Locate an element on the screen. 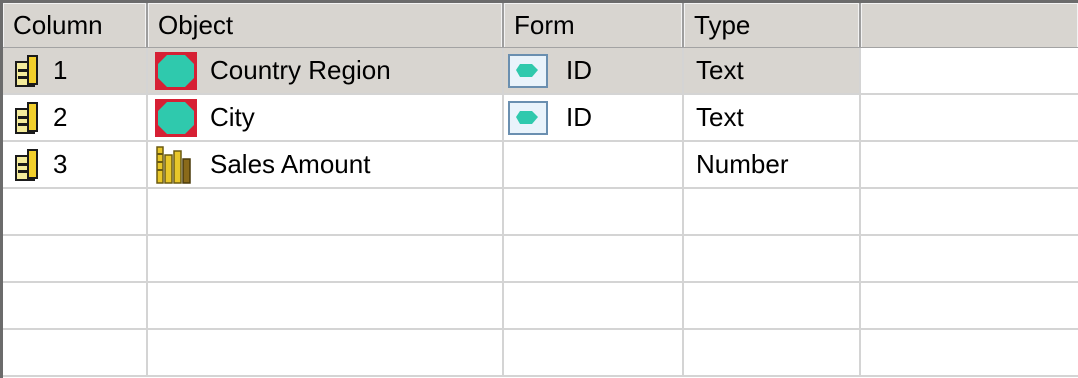 The height and width of the screenshot is (378, 1078). column-number: 3 is located at coordinates (60, 164).